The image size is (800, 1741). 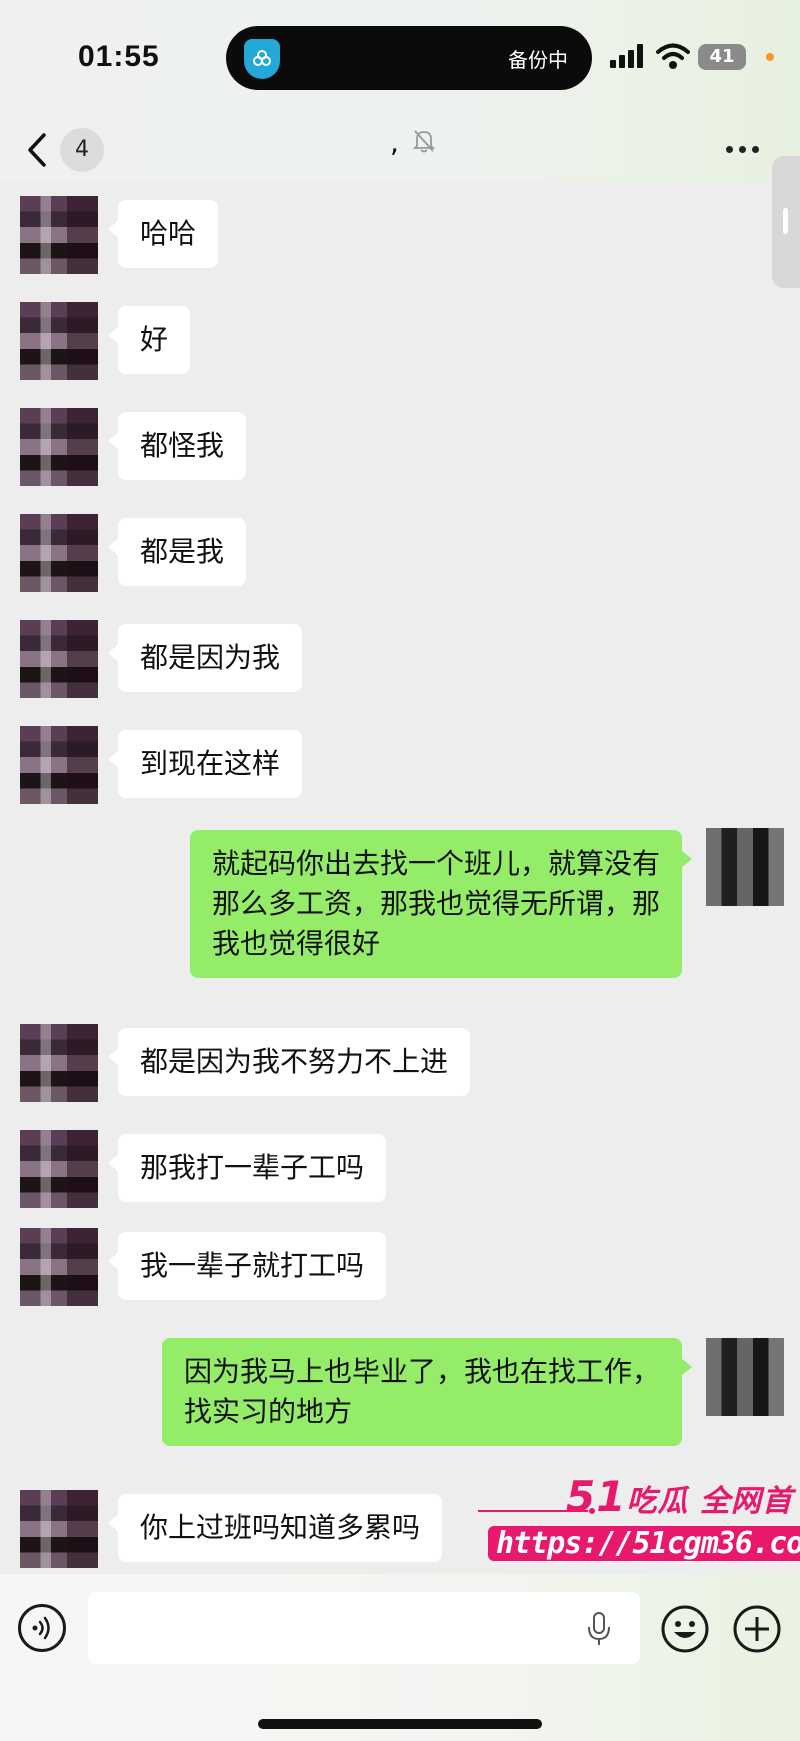 What do you see at coordinates (119, 56) in the screenshot?
I see `status-time: 01:55` at bounding box center [119, 56].